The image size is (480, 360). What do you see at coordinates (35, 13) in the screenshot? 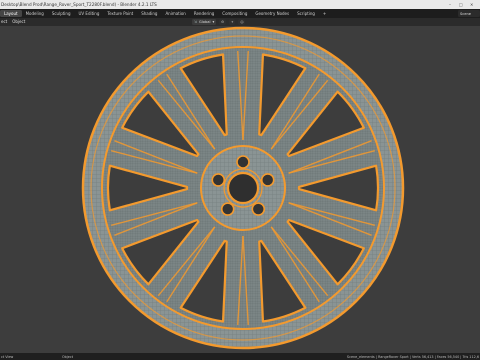
I see `tab-modeling: Modeling` at bounding box center [35, 13].